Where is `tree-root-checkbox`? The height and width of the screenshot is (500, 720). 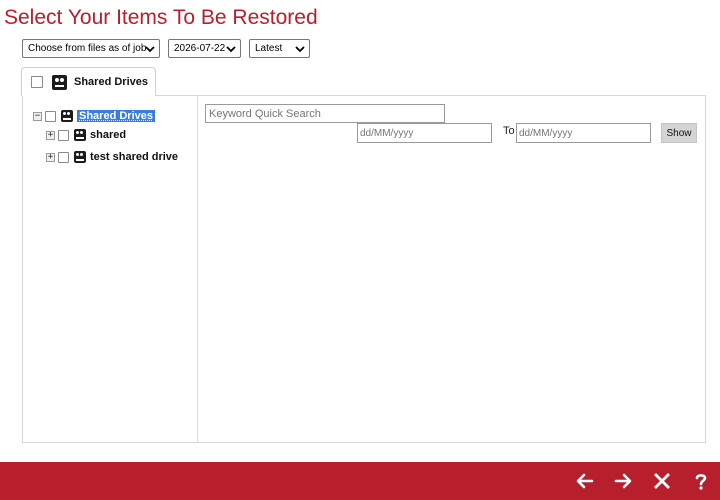 tree-root-checkbox is located at coordinates (50, 116).